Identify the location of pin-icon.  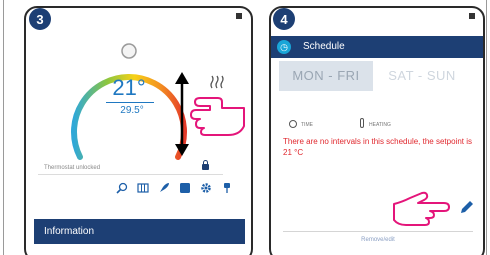
(227, 188).